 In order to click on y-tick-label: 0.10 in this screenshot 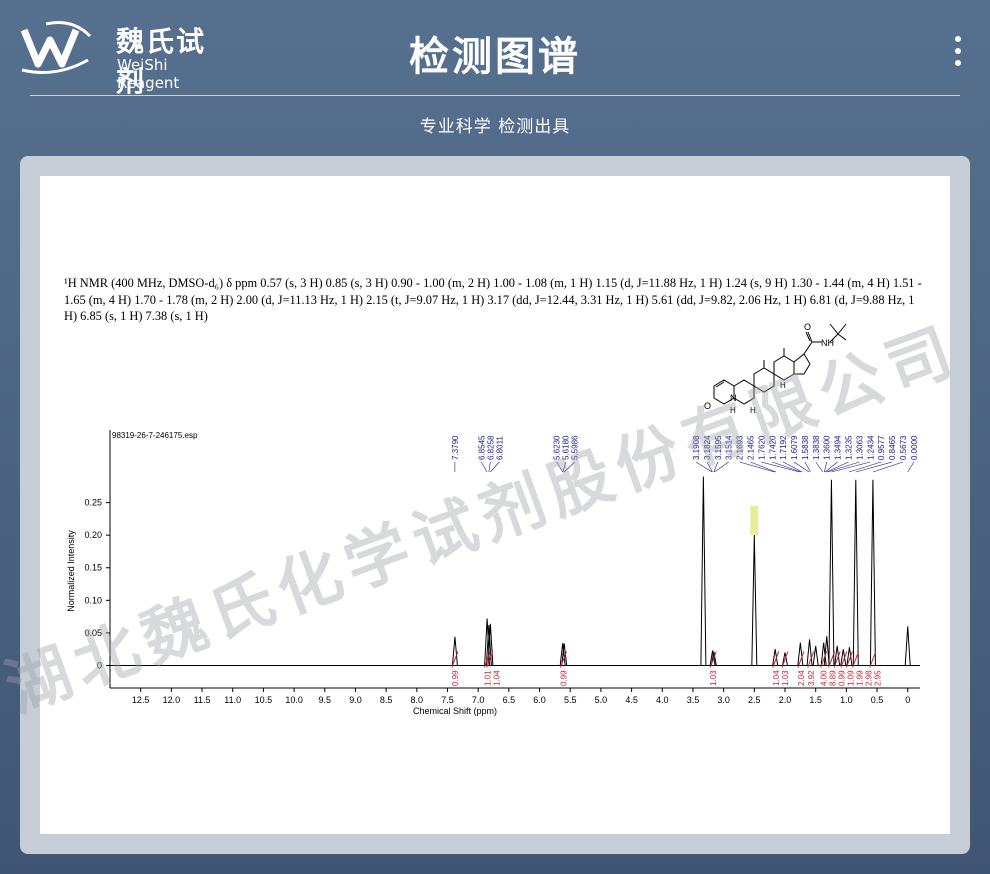, I will do `click(93, 600)`.